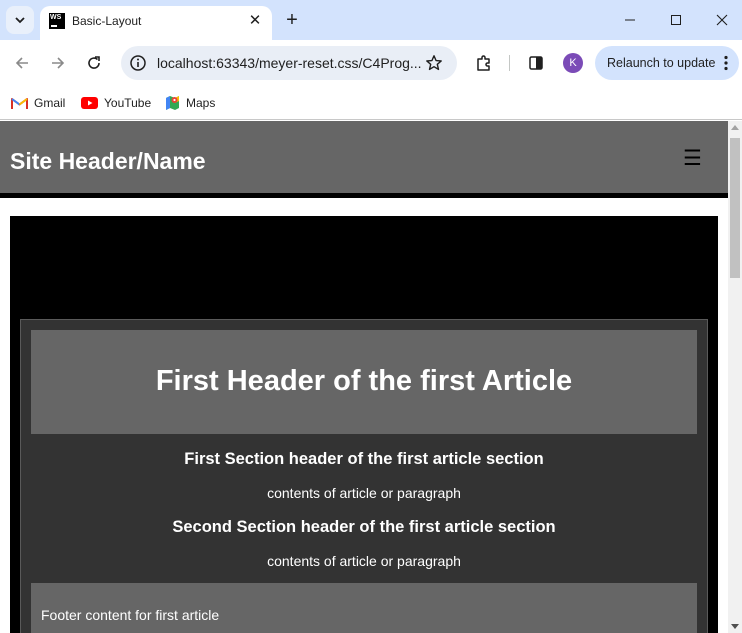  Describe the element at coordinates (19, 103) in the screenshot. I see `gmail-icon` at that location.